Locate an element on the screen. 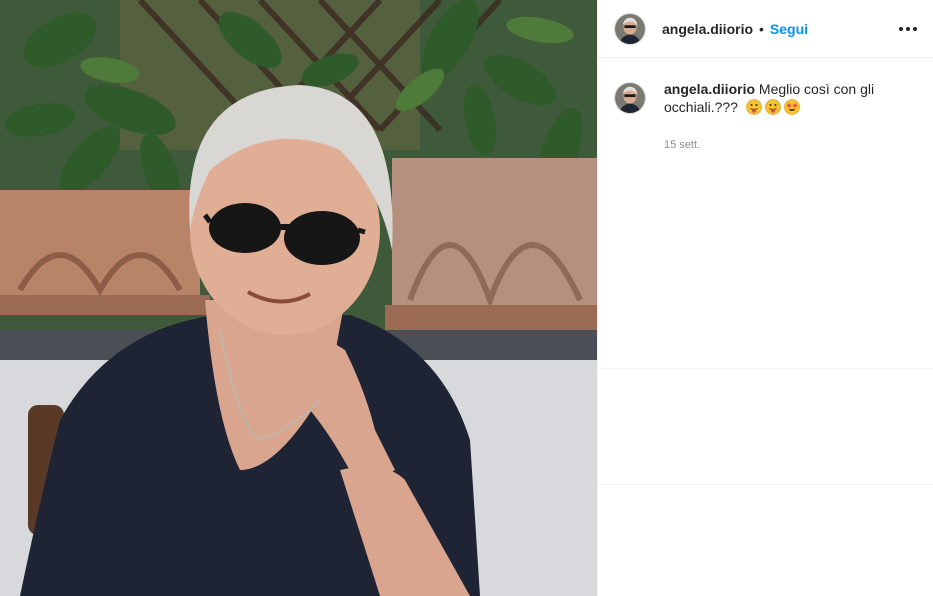  caption-text-line1: Meglio così con gli is located at coordinates (816, 89).